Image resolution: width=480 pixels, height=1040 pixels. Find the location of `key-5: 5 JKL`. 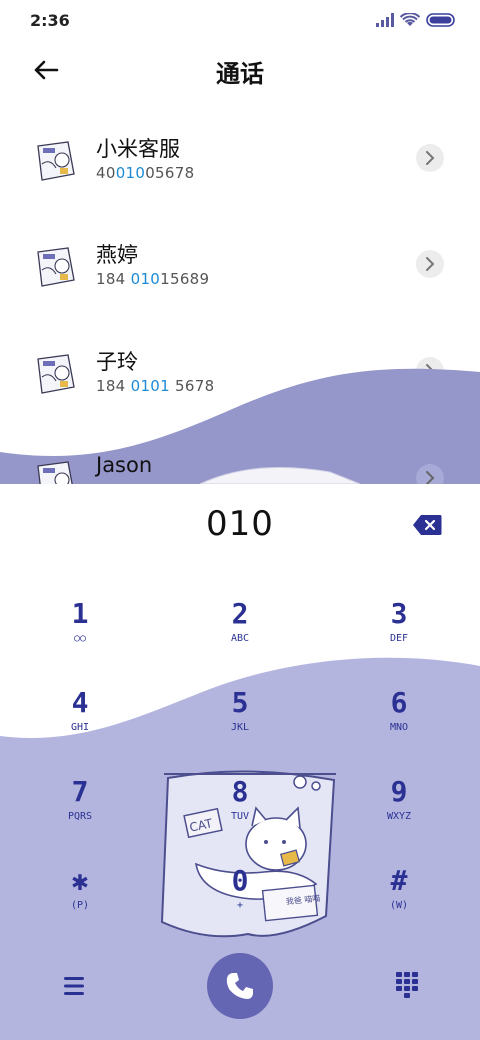

key-5: 5 JKL is located at coordinates (240, 719).